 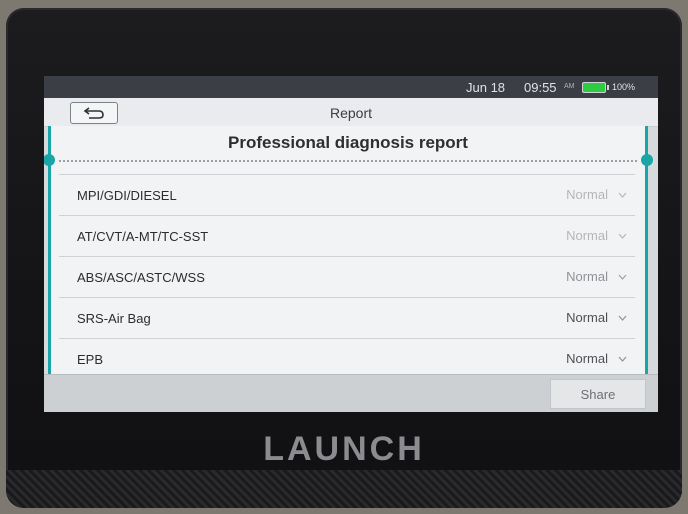 What do you see at coordinates (344, 449) in the screenshot?
I see `launch-logo: LAUNCH` at bounding box center [344, 449].